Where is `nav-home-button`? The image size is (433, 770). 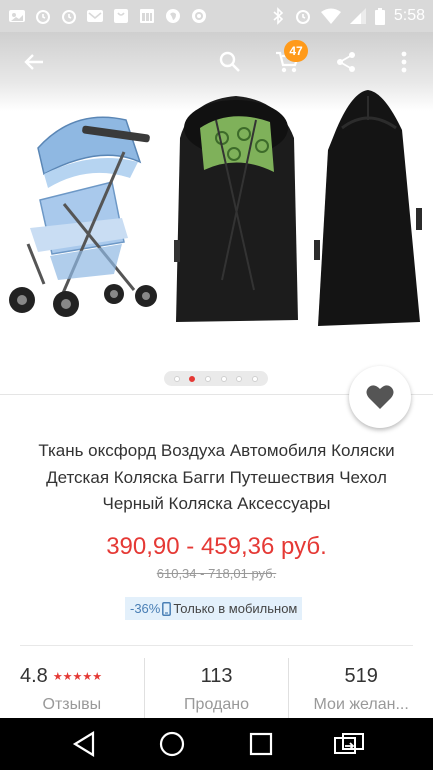 nav-home-button is located at coordinates (172, 744).